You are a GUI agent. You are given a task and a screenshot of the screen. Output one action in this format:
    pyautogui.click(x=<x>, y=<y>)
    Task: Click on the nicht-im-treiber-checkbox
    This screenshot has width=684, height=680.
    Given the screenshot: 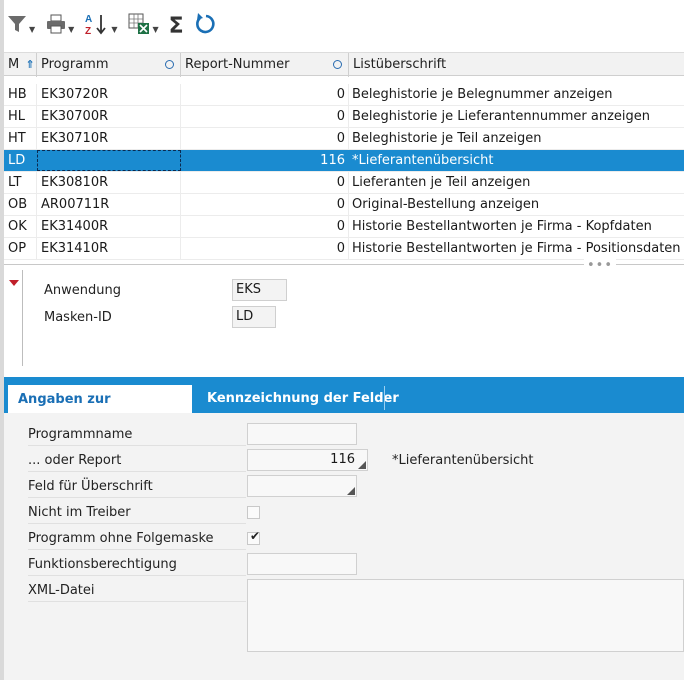 What is the action you would take?
    pyautogui.click(x=253, y=512)
    